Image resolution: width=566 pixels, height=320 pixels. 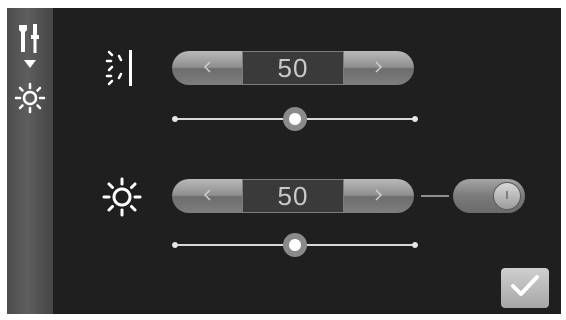 I want to click on row2-value: 50, so click(x=293, y=196).